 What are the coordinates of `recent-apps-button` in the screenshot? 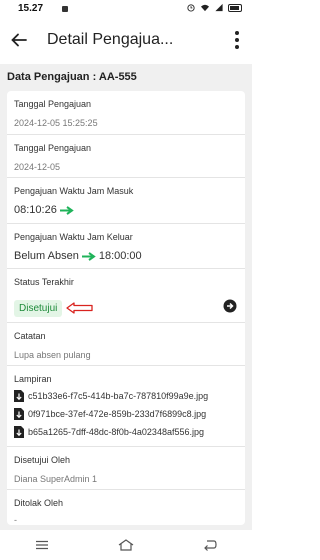 It's located at (42, 545).